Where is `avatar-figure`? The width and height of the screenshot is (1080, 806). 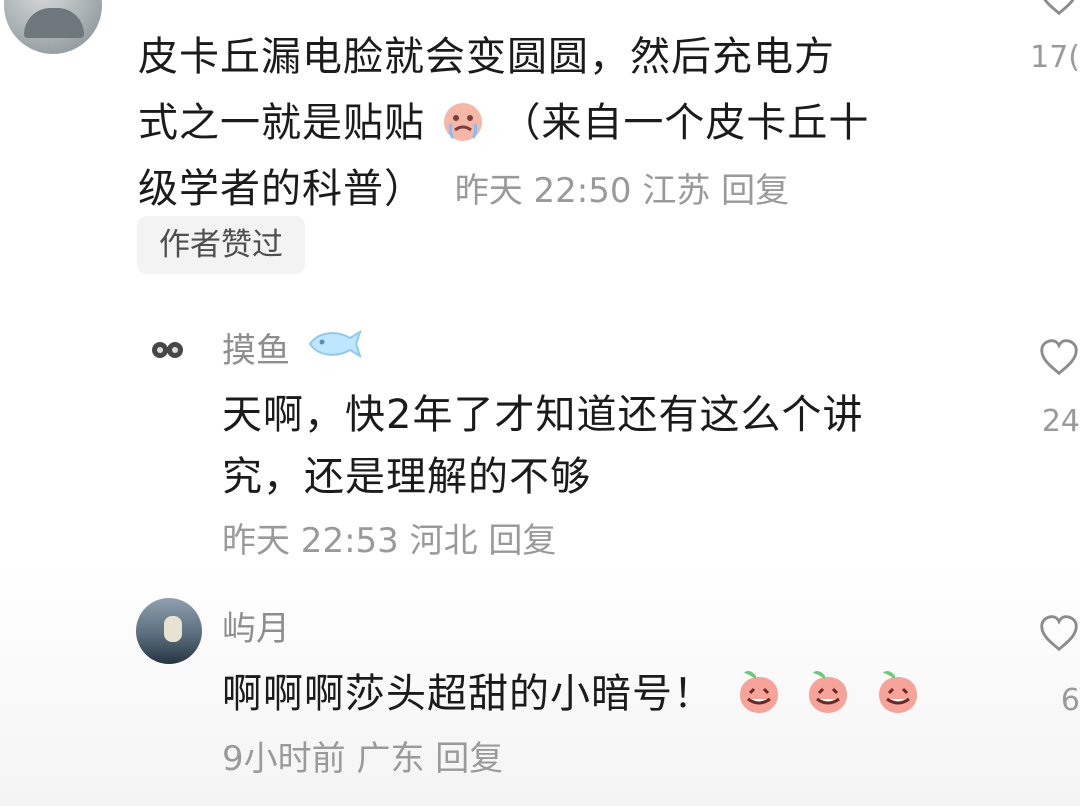 avatar-figure is located at coordinates (173, 629).